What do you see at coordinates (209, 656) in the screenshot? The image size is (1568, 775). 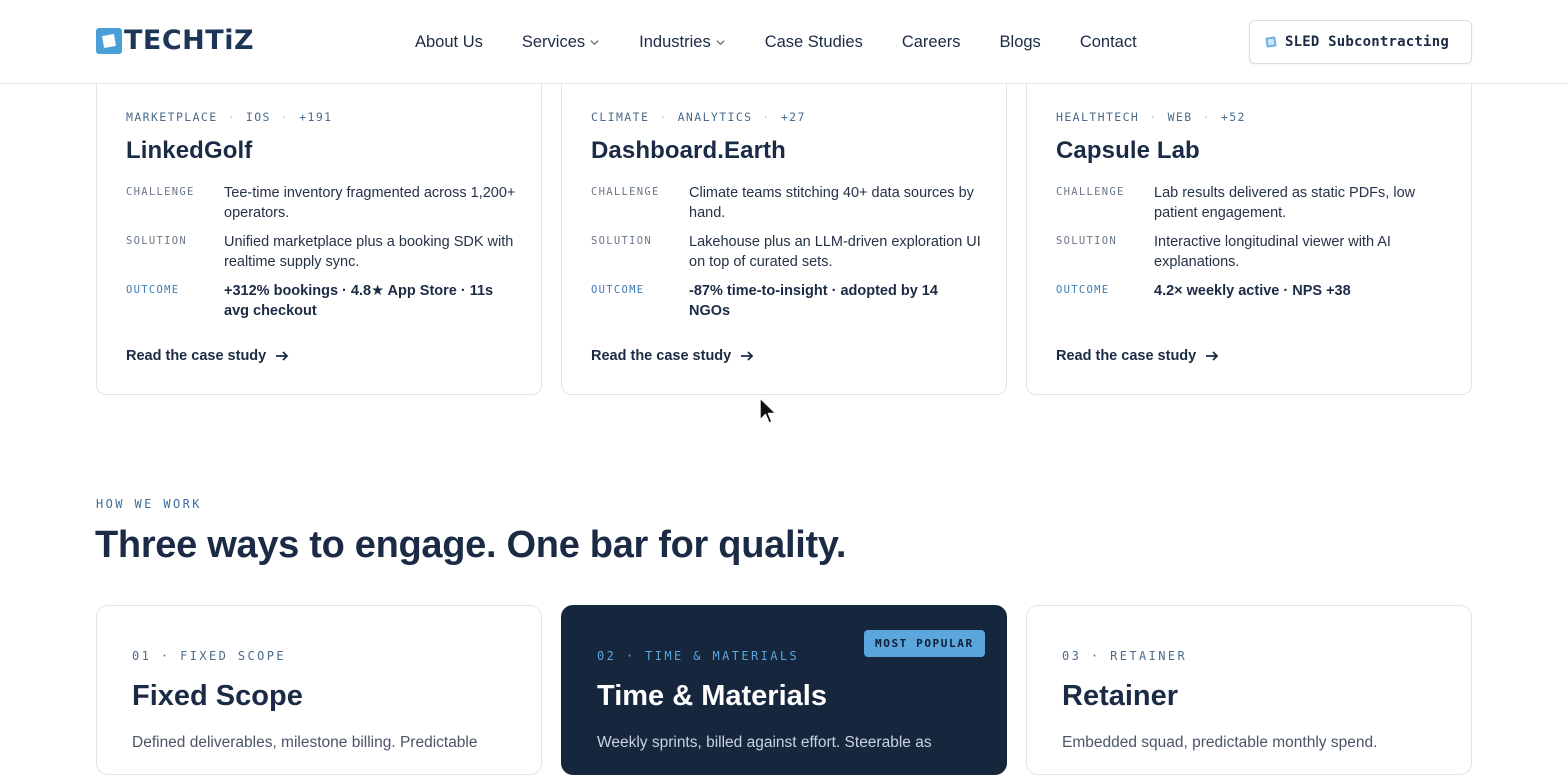 I see `plan-eyebrow: 01 · FIXED SCOPE` at bounding box center [209, 656].